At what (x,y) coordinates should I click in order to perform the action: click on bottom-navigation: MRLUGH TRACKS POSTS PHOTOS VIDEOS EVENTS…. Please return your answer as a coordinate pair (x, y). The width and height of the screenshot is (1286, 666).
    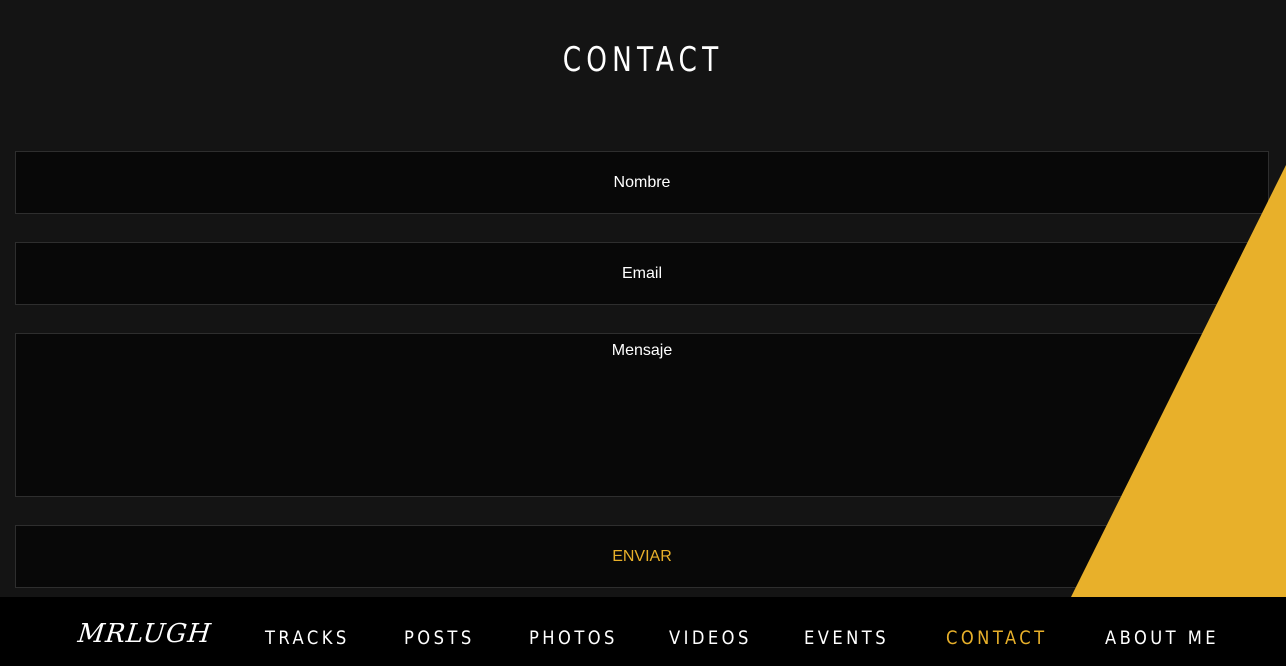
    Looking at the image, I should click on (643, 631).